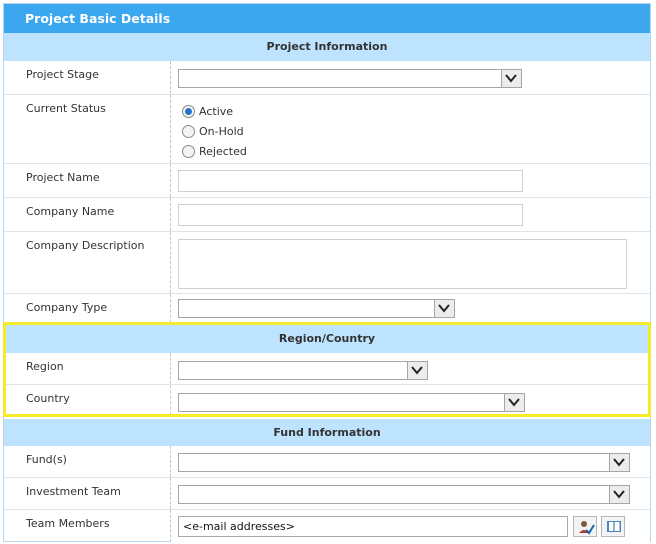 The height and width of the screenshot is (544, 656). I want to click on investment-team-select, so click(404, 494).